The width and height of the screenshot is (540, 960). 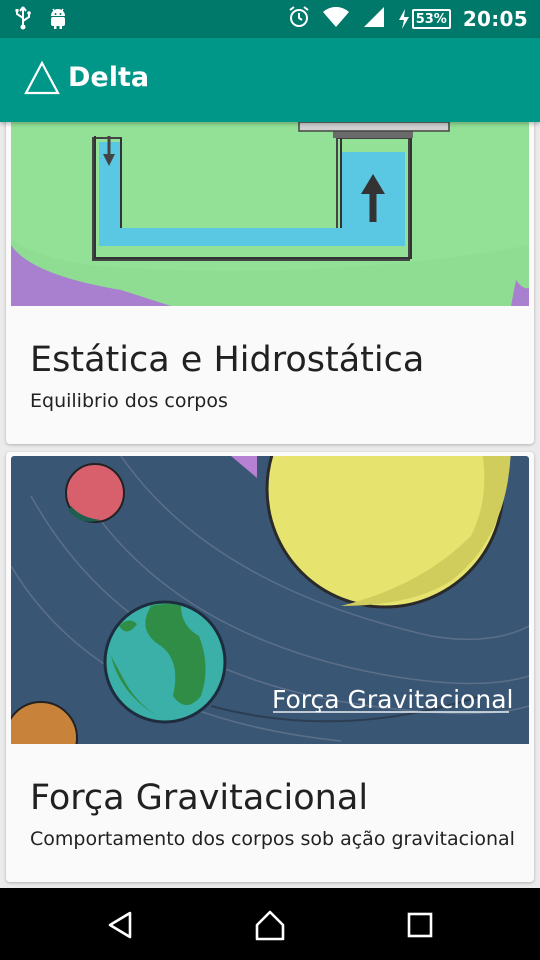 What do you see at coordinates (58, 20) in the screenshot?
I see `android-icon` at bounding box center [58, 20].